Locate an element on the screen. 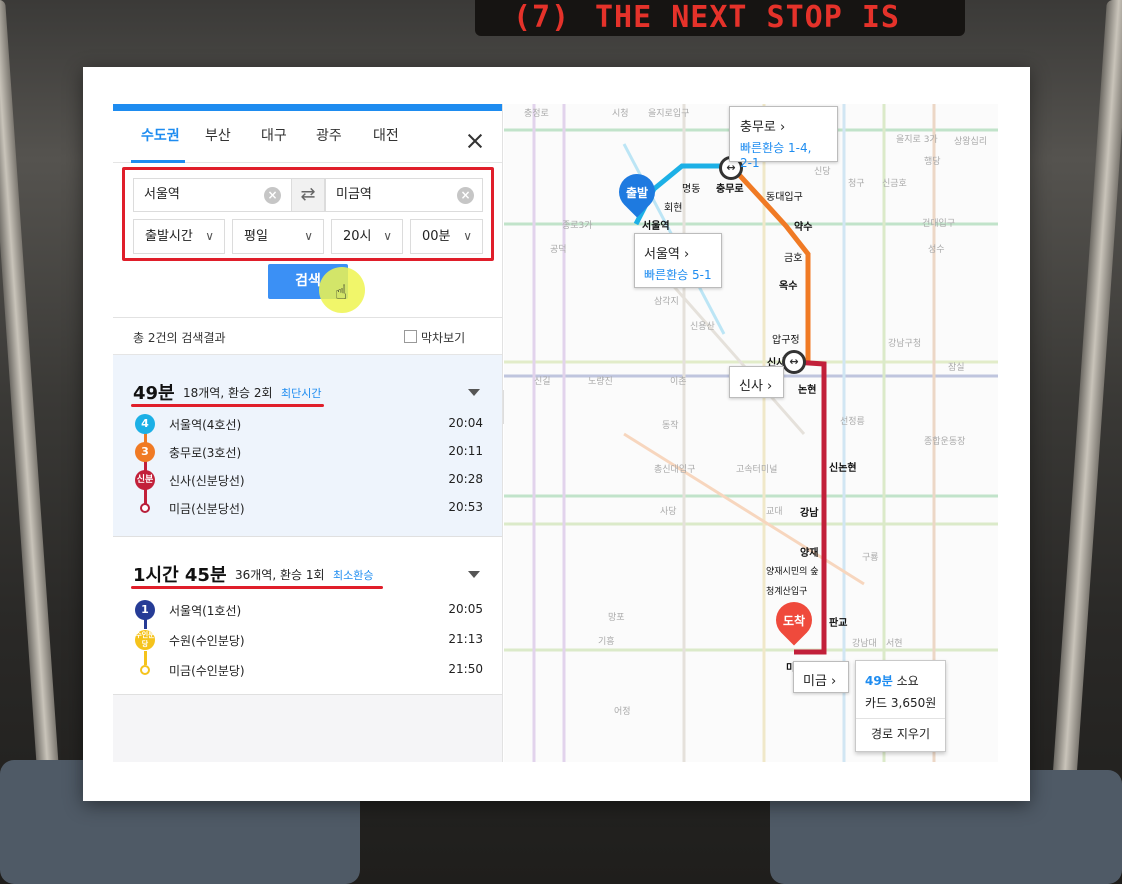 Image resolution: width=1122 pixels, height=884 pixels. stop-time: 20:28 is located at coordinates (465, 479).